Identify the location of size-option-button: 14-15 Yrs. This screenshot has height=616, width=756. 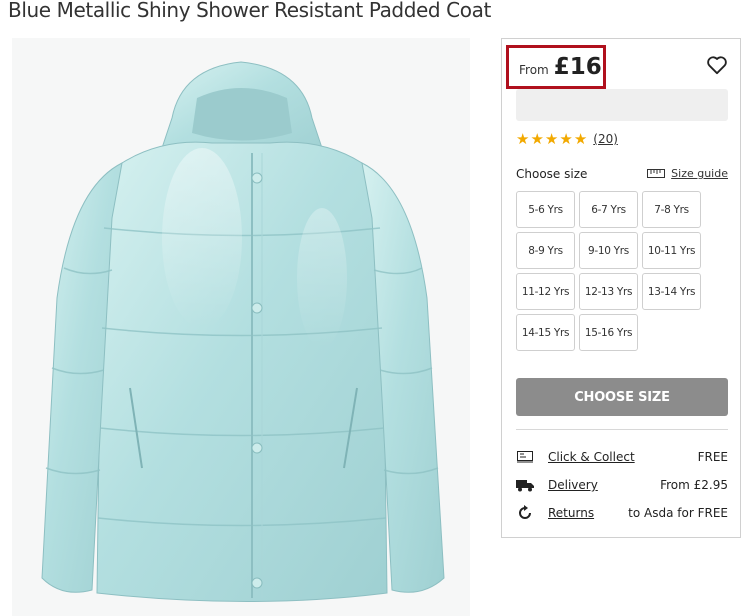
(545, 332).